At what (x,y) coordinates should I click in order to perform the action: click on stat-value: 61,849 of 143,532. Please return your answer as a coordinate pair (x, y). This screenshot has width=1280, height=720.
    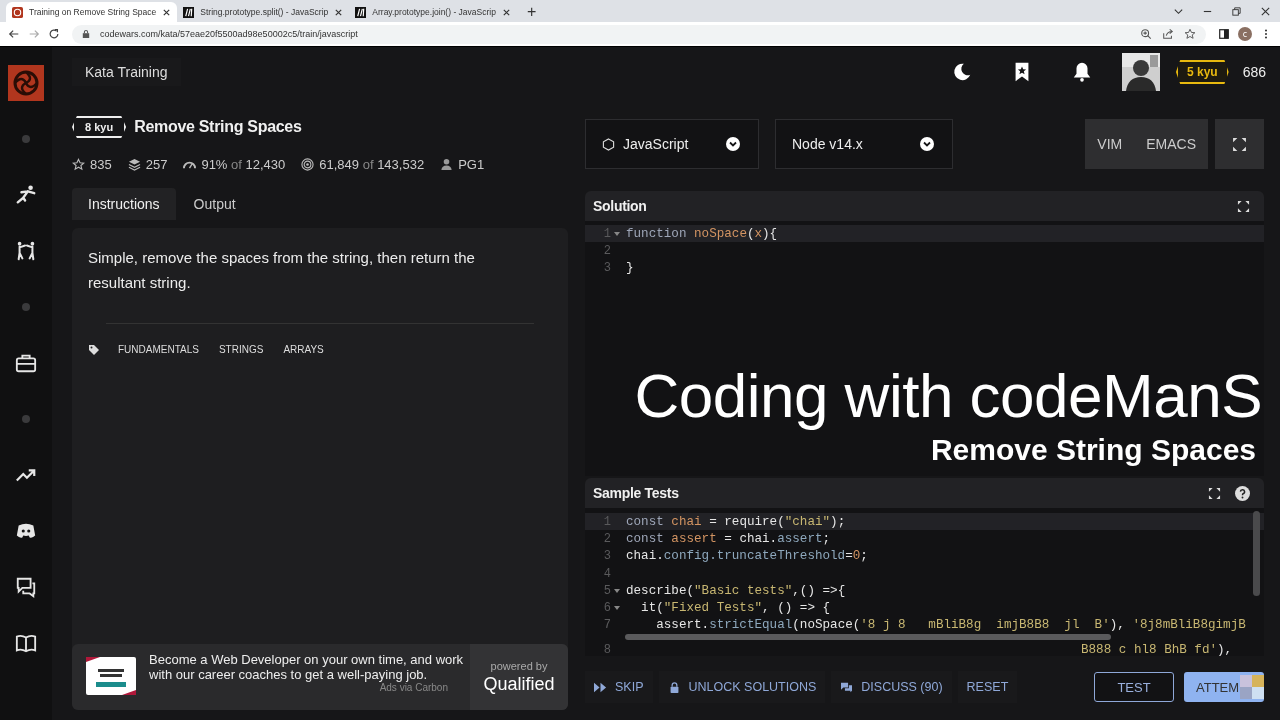
    Looking at the image, I should click on (372, 164).